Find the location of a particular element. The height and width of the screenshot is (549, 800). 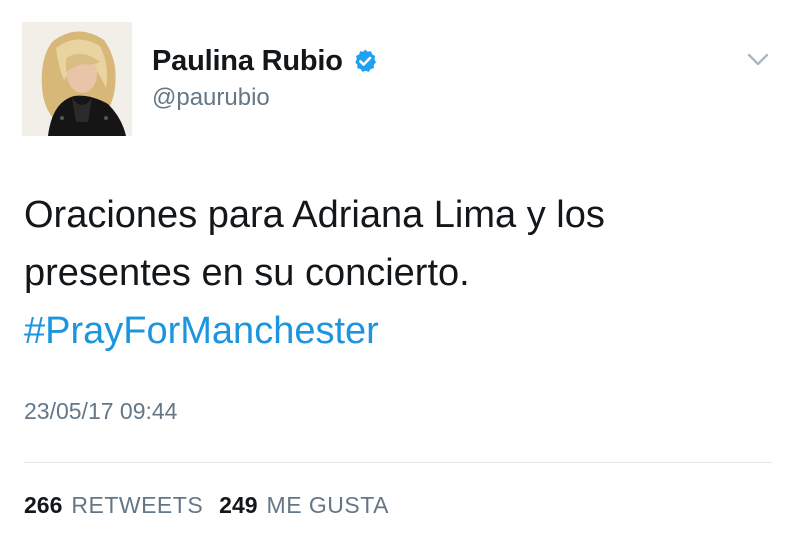

likes-stat: 249 ME GUSTA is located at coordinates (304, 505).